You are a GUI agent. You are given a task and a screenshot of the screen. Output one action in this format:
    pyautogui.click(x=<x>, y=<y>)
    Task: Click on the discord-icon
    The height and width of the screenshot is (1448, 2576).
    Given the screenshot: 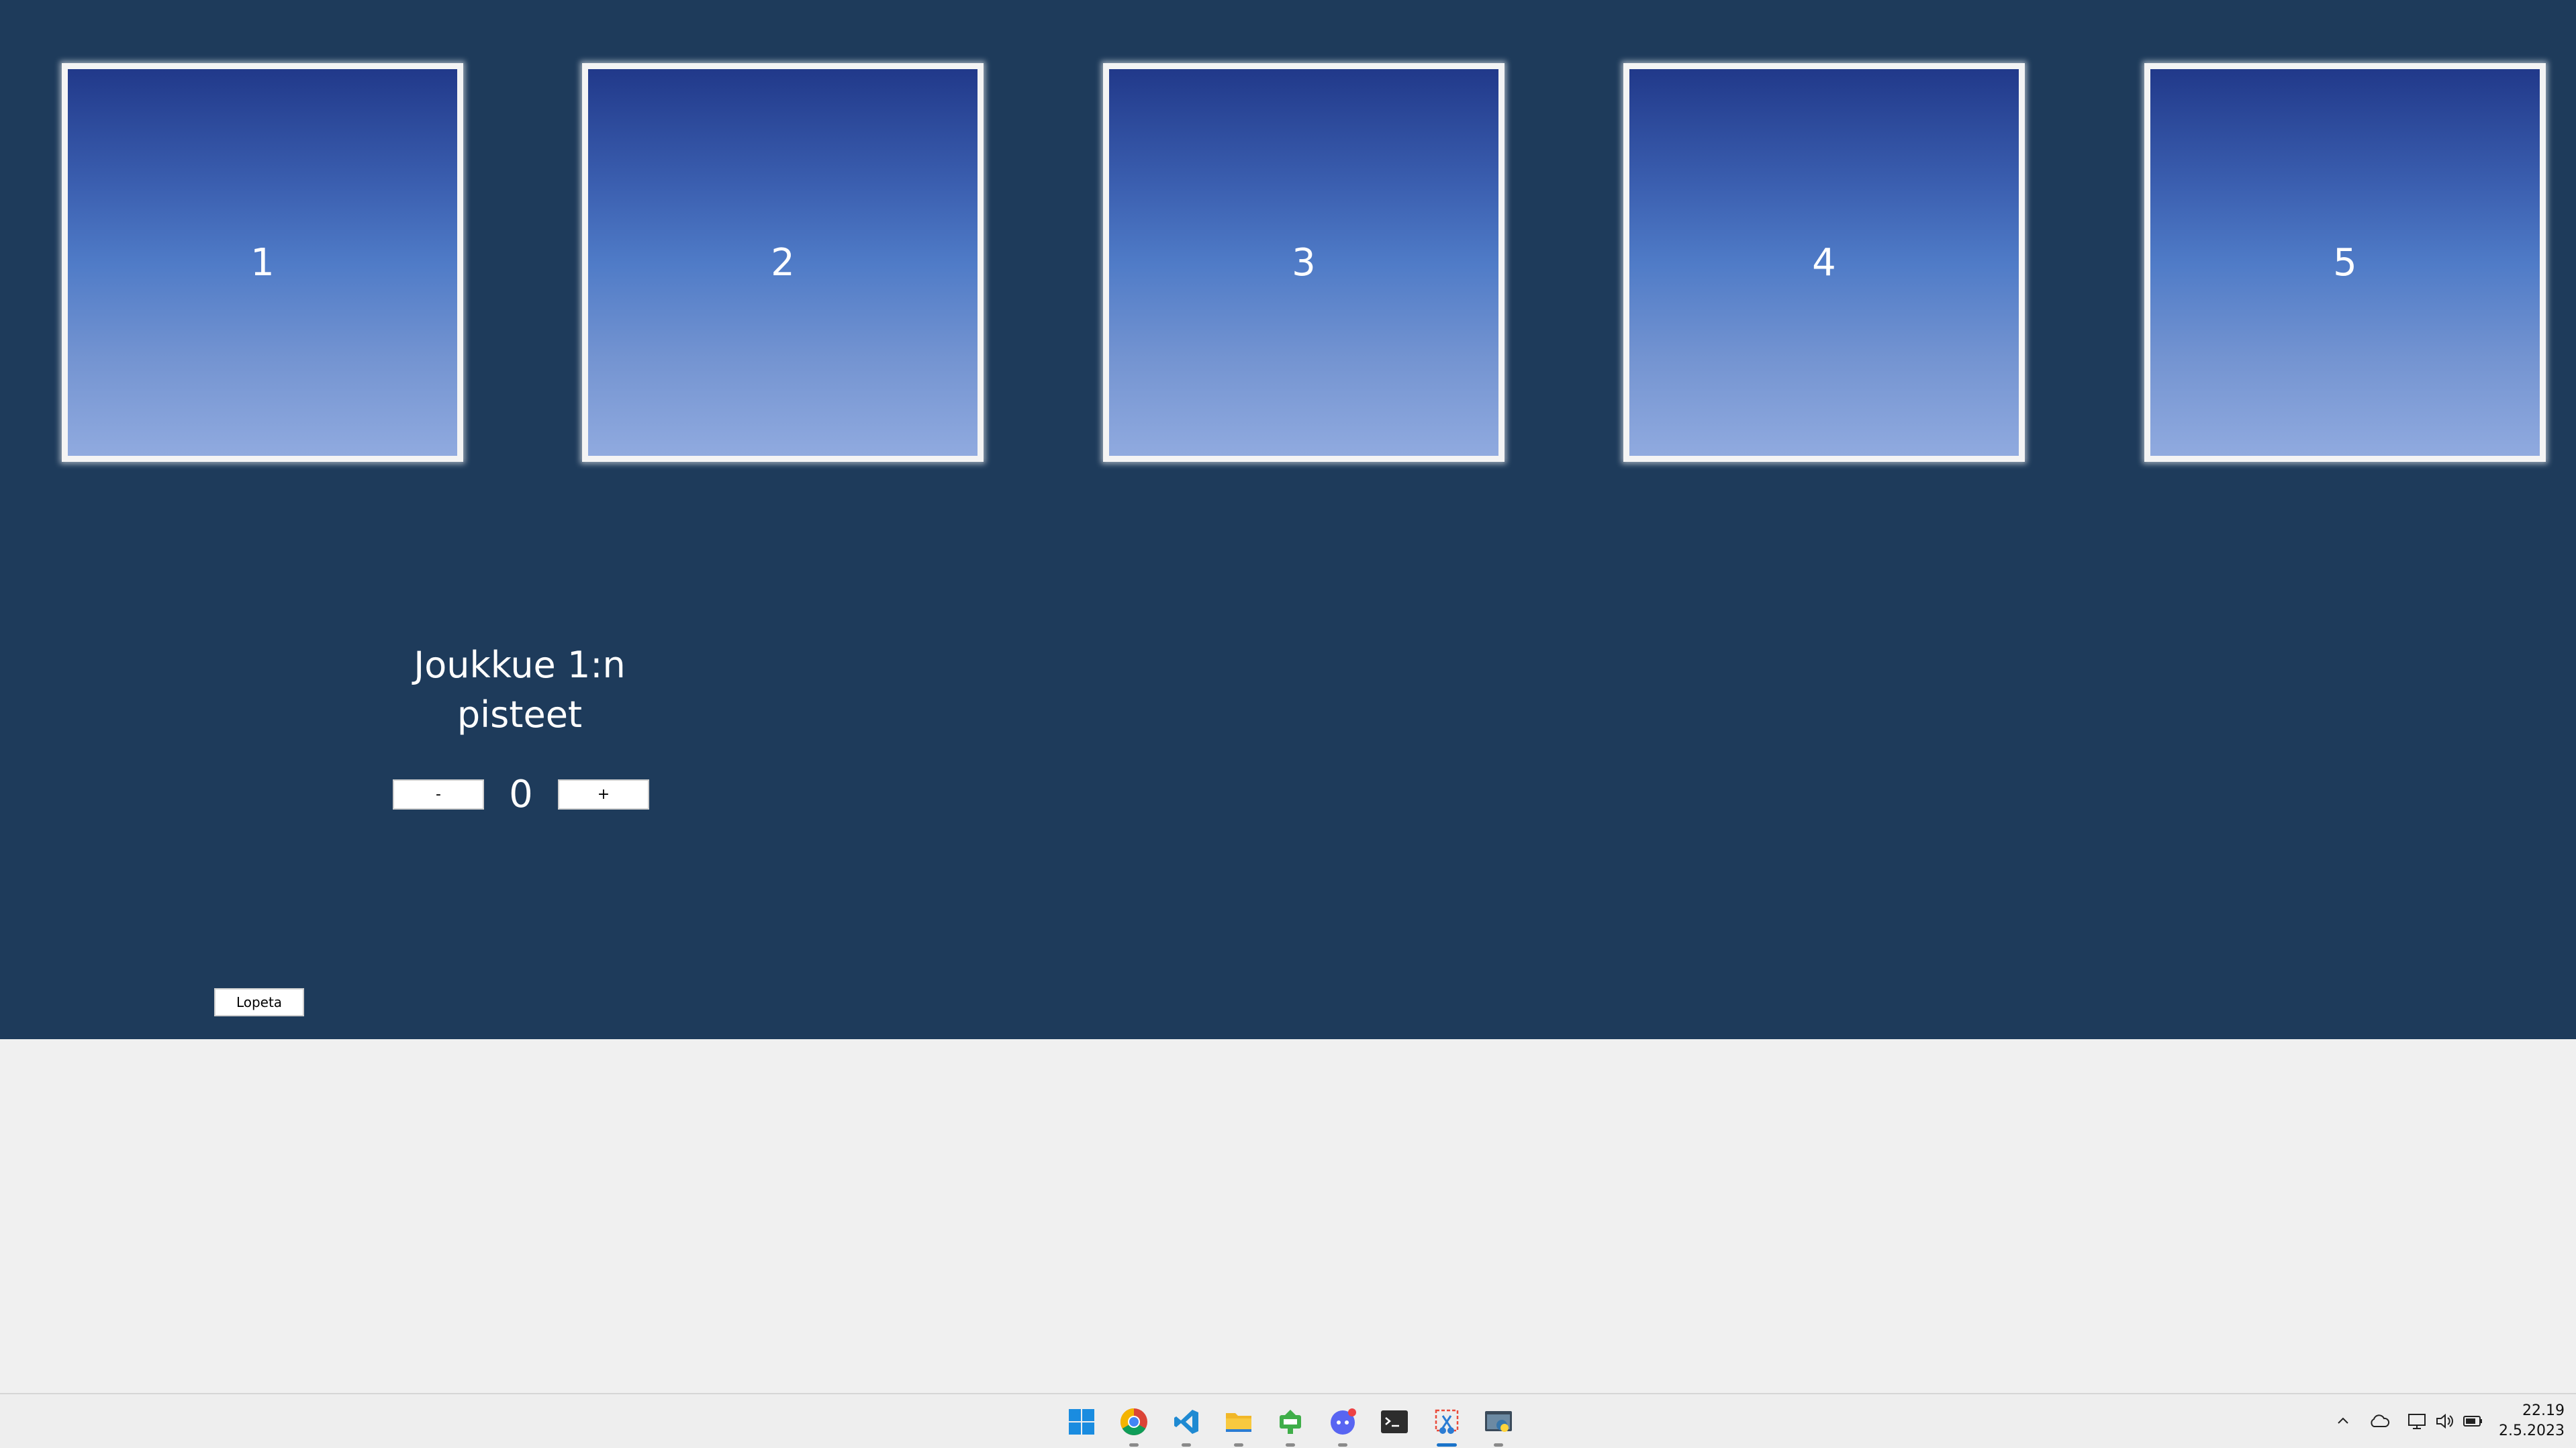 What is the action you would take?
    pyautogui.click(x=1342, y=1426)
    